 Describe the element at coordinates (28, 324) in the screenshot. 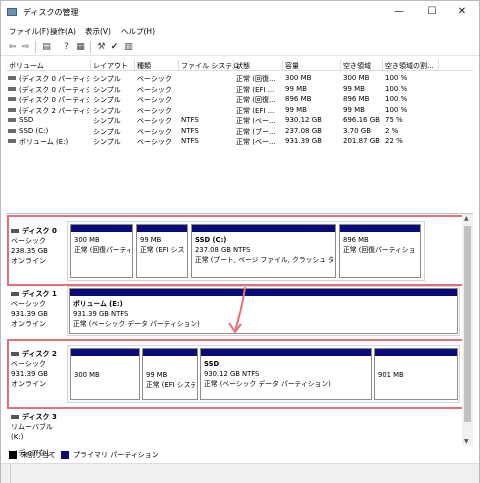

I see `disk-status: オンライン` at that location.